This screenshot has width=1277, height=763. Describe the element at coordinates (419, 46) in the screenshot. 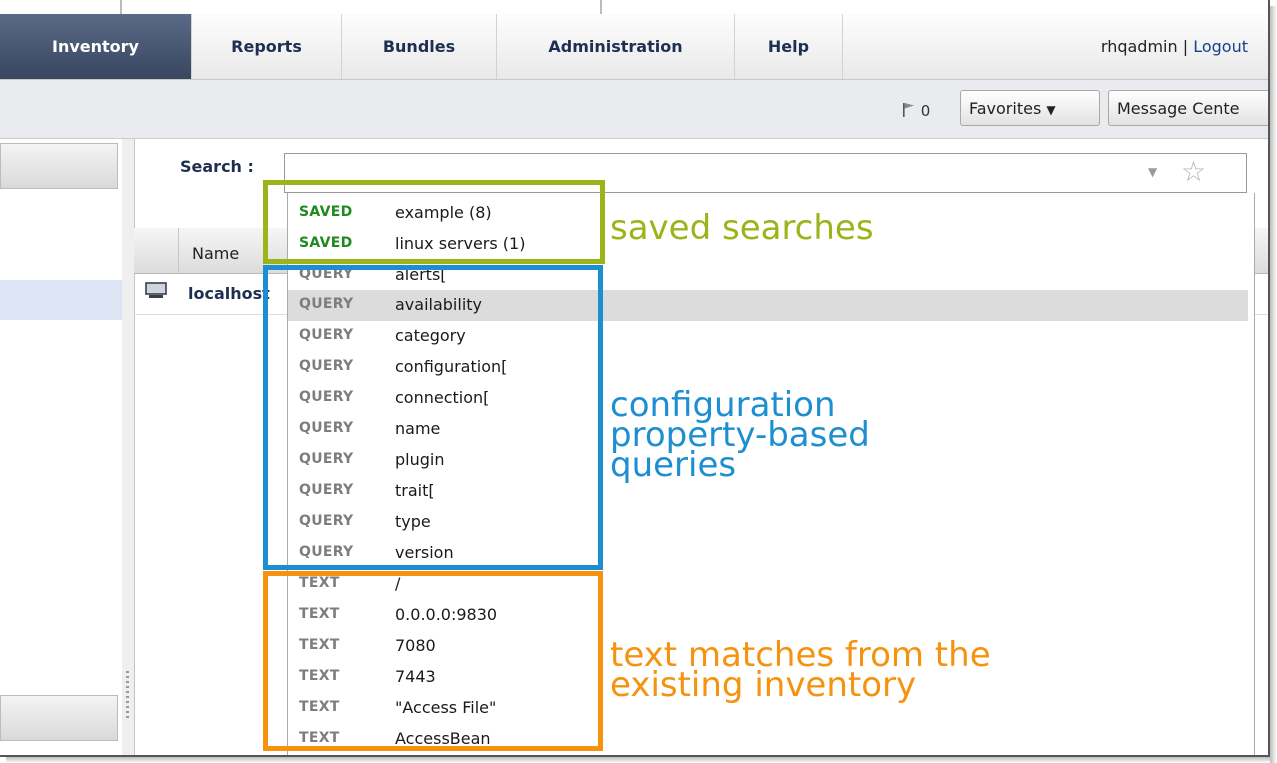

I see `tab-bundles: Bundles` at that location.